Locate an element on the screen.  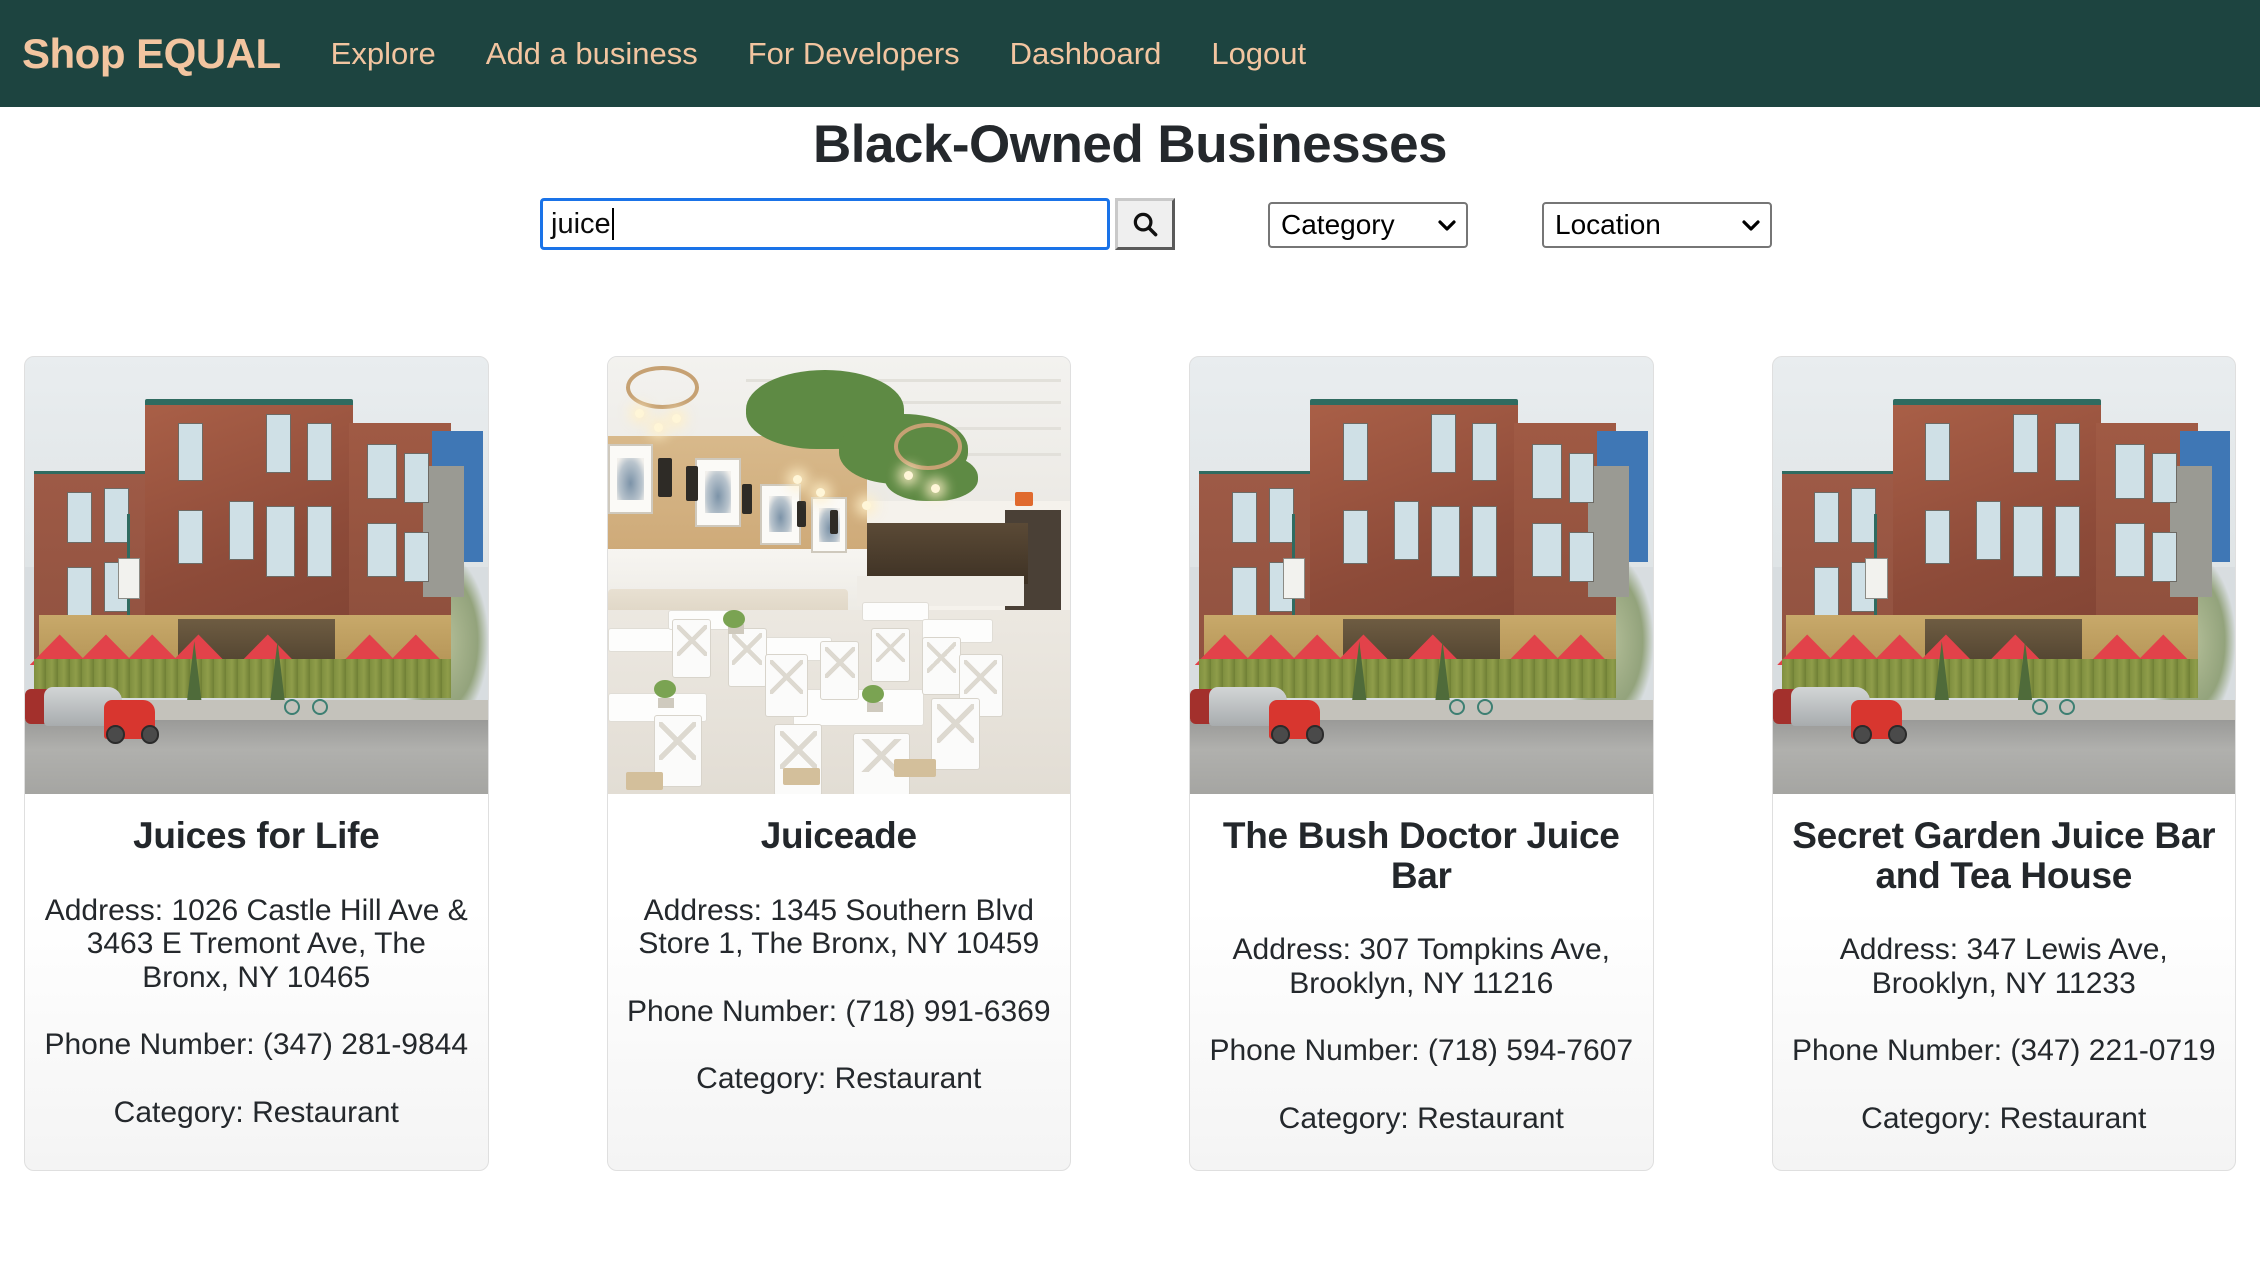
business-phone: Phone Number: (347) 221-0719 is located at coordinates (2003, 1051).